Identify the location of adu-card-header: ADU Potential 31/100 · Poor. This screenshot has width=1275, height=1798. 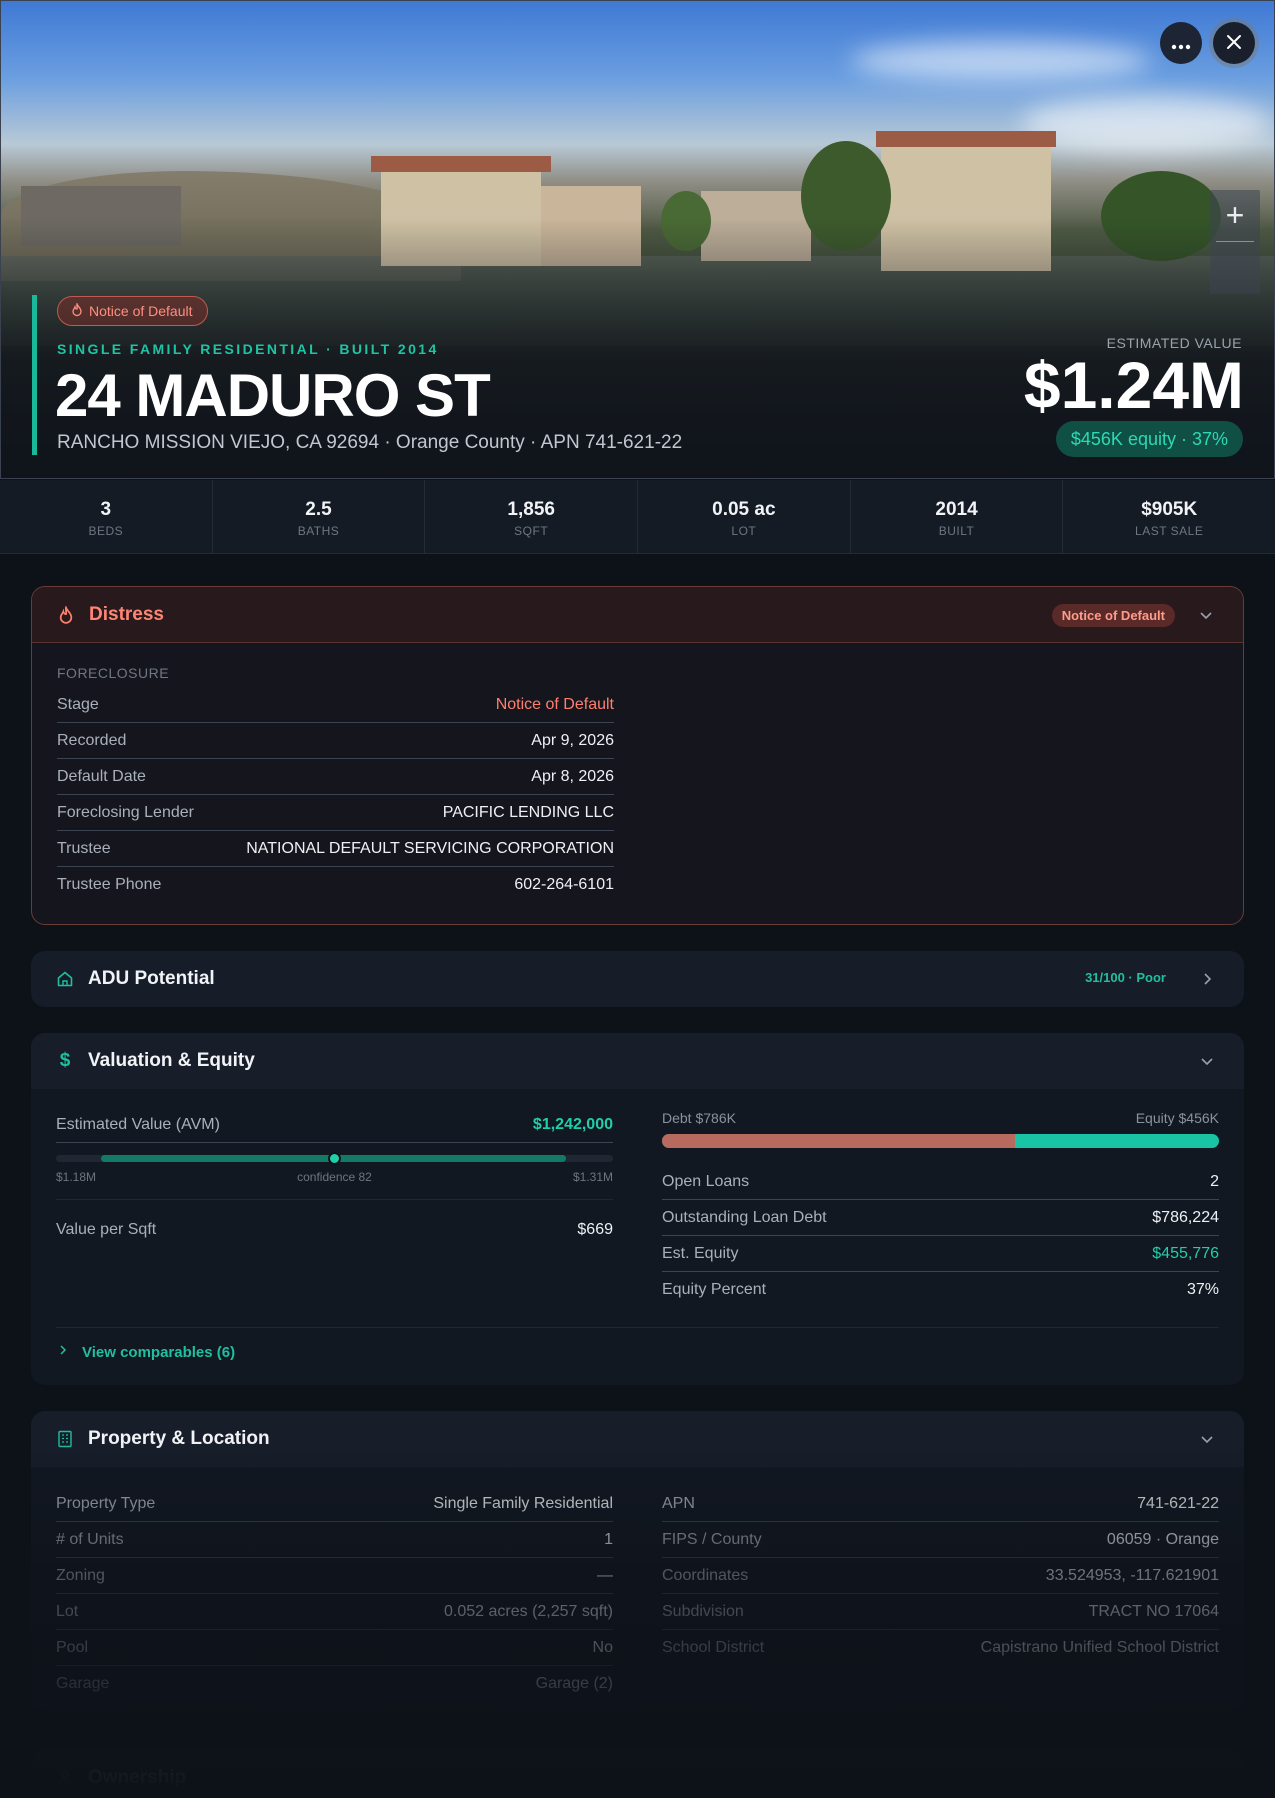
(637, 979).